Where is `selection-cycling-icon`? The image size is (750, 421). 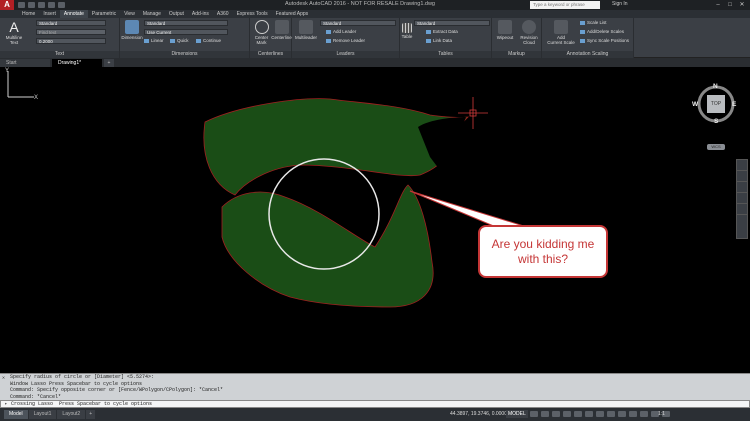 selection-cycling-icon is located at coordinates (622, 414).